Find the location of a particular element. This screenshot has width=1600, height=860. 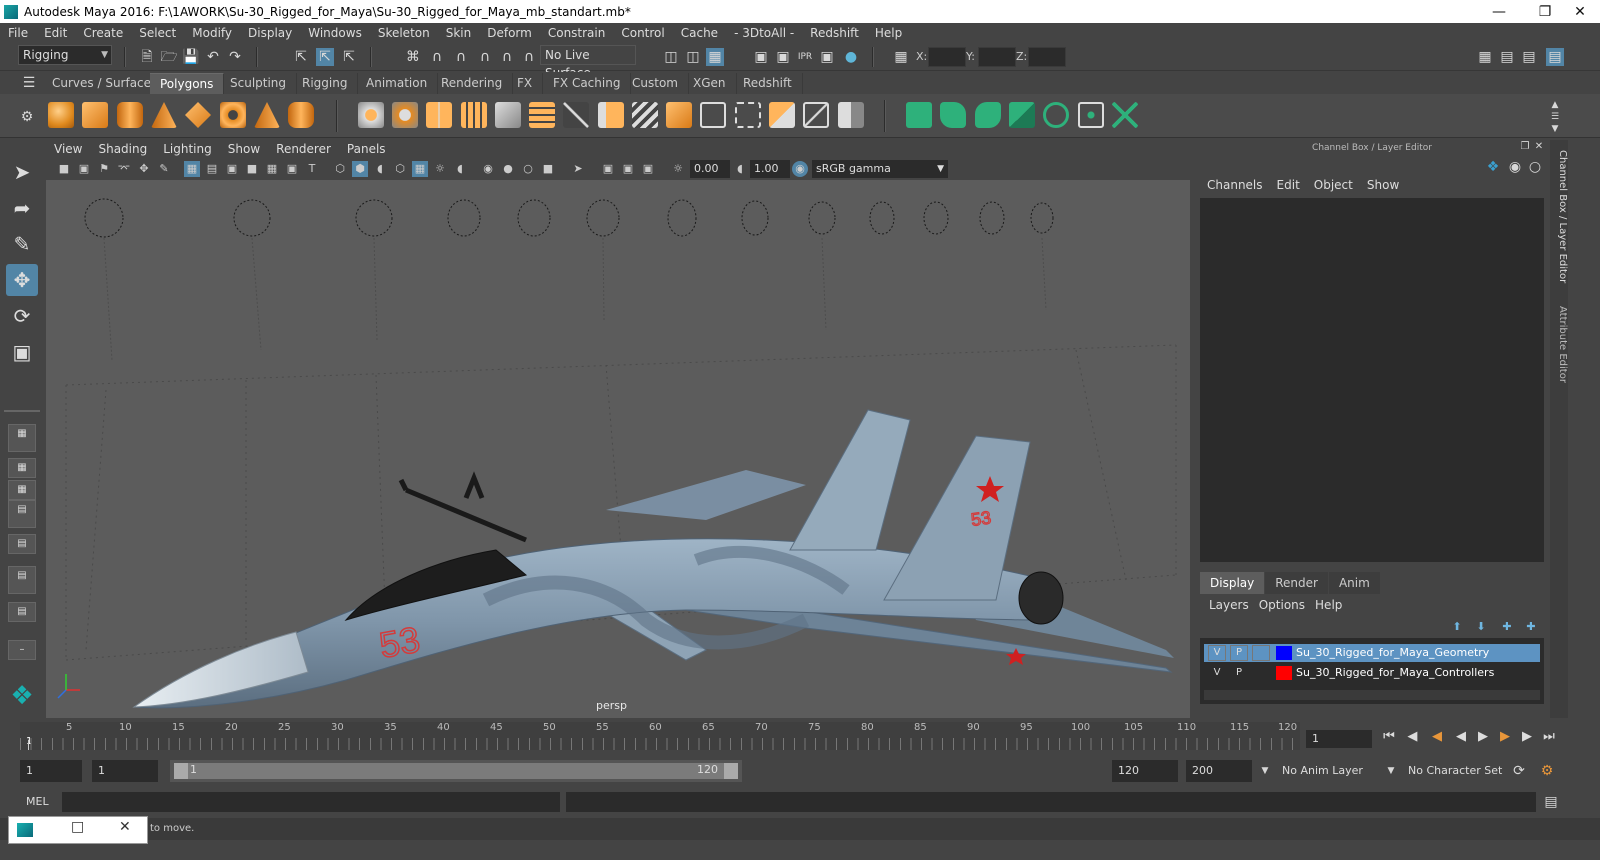

input-ops-icon: ◫ is located at coordinates (671, 57).